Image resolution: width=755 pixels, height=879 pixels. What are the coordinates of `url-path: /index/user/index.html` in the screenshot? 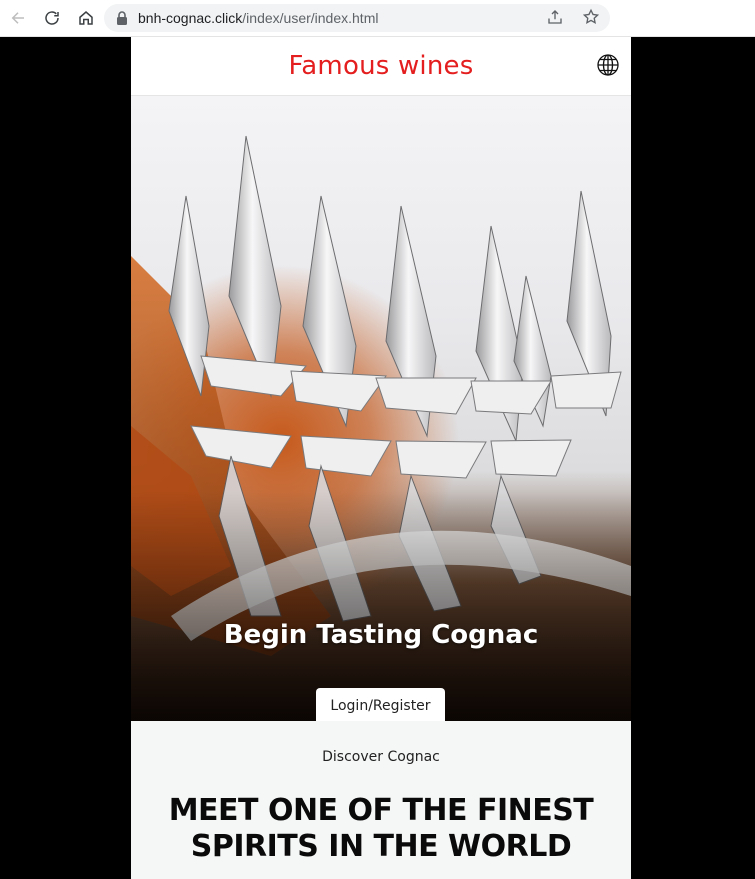 It's located at (310, 18).